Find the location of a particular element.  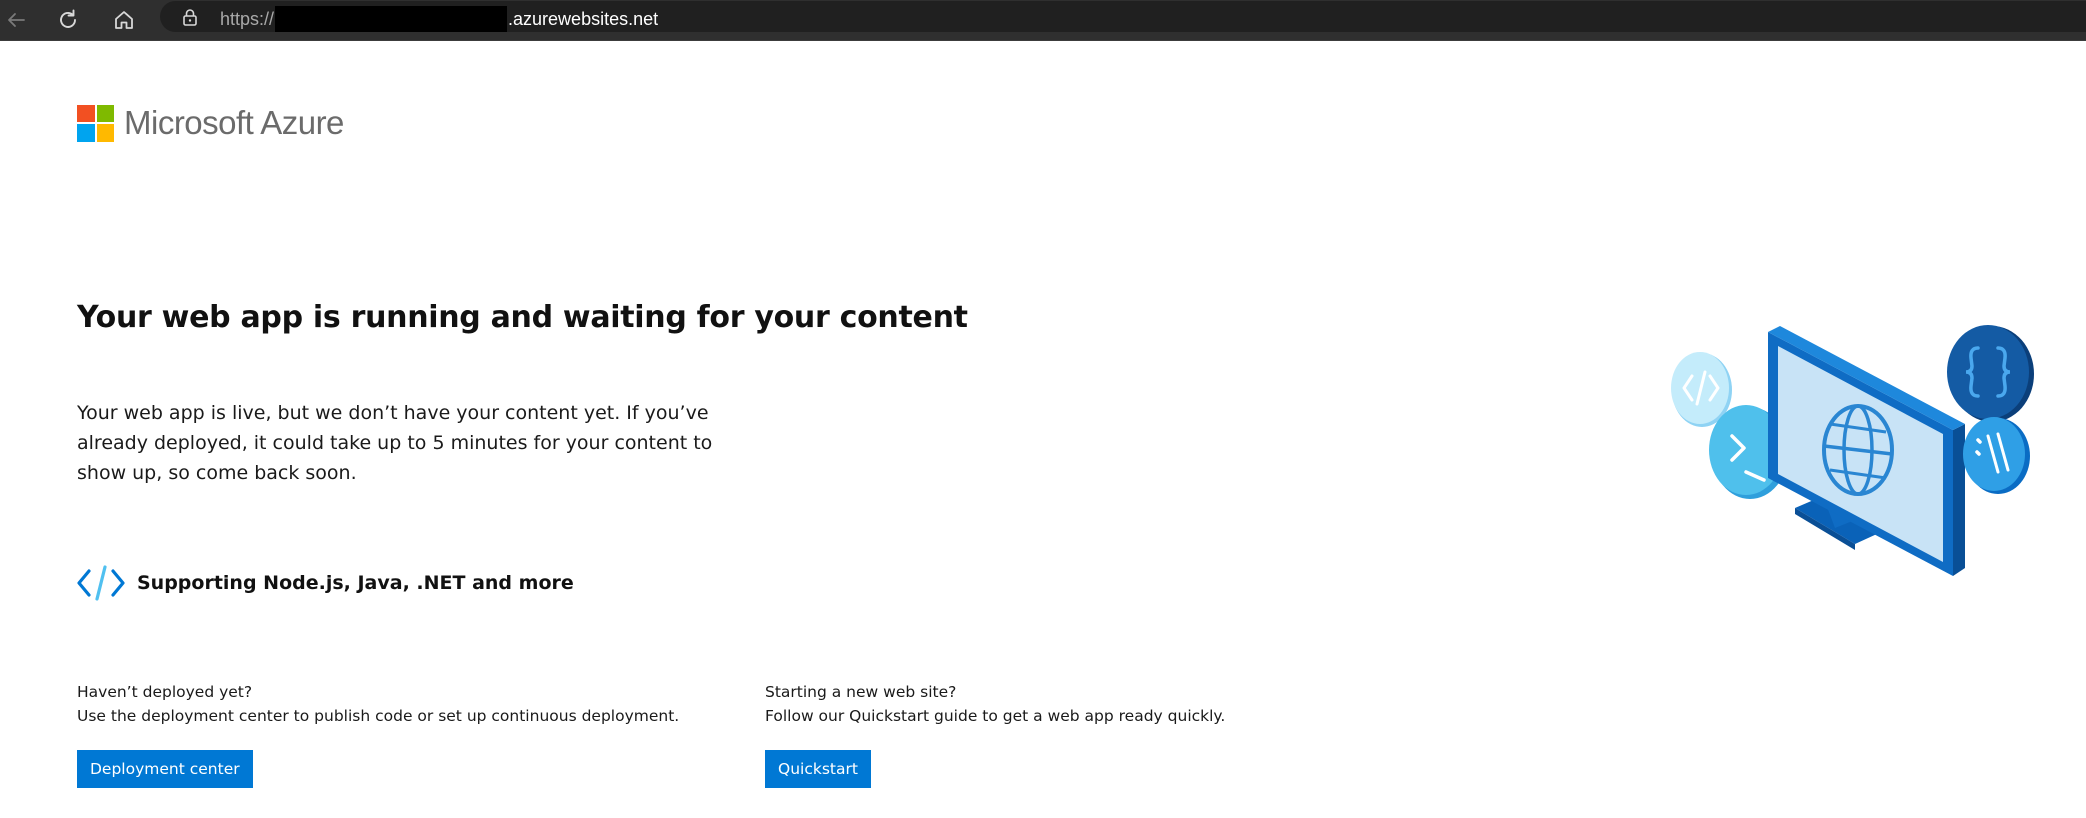

support-row: Supporting Node.js, Java, .NET and more is located at coordinates (325, 583).